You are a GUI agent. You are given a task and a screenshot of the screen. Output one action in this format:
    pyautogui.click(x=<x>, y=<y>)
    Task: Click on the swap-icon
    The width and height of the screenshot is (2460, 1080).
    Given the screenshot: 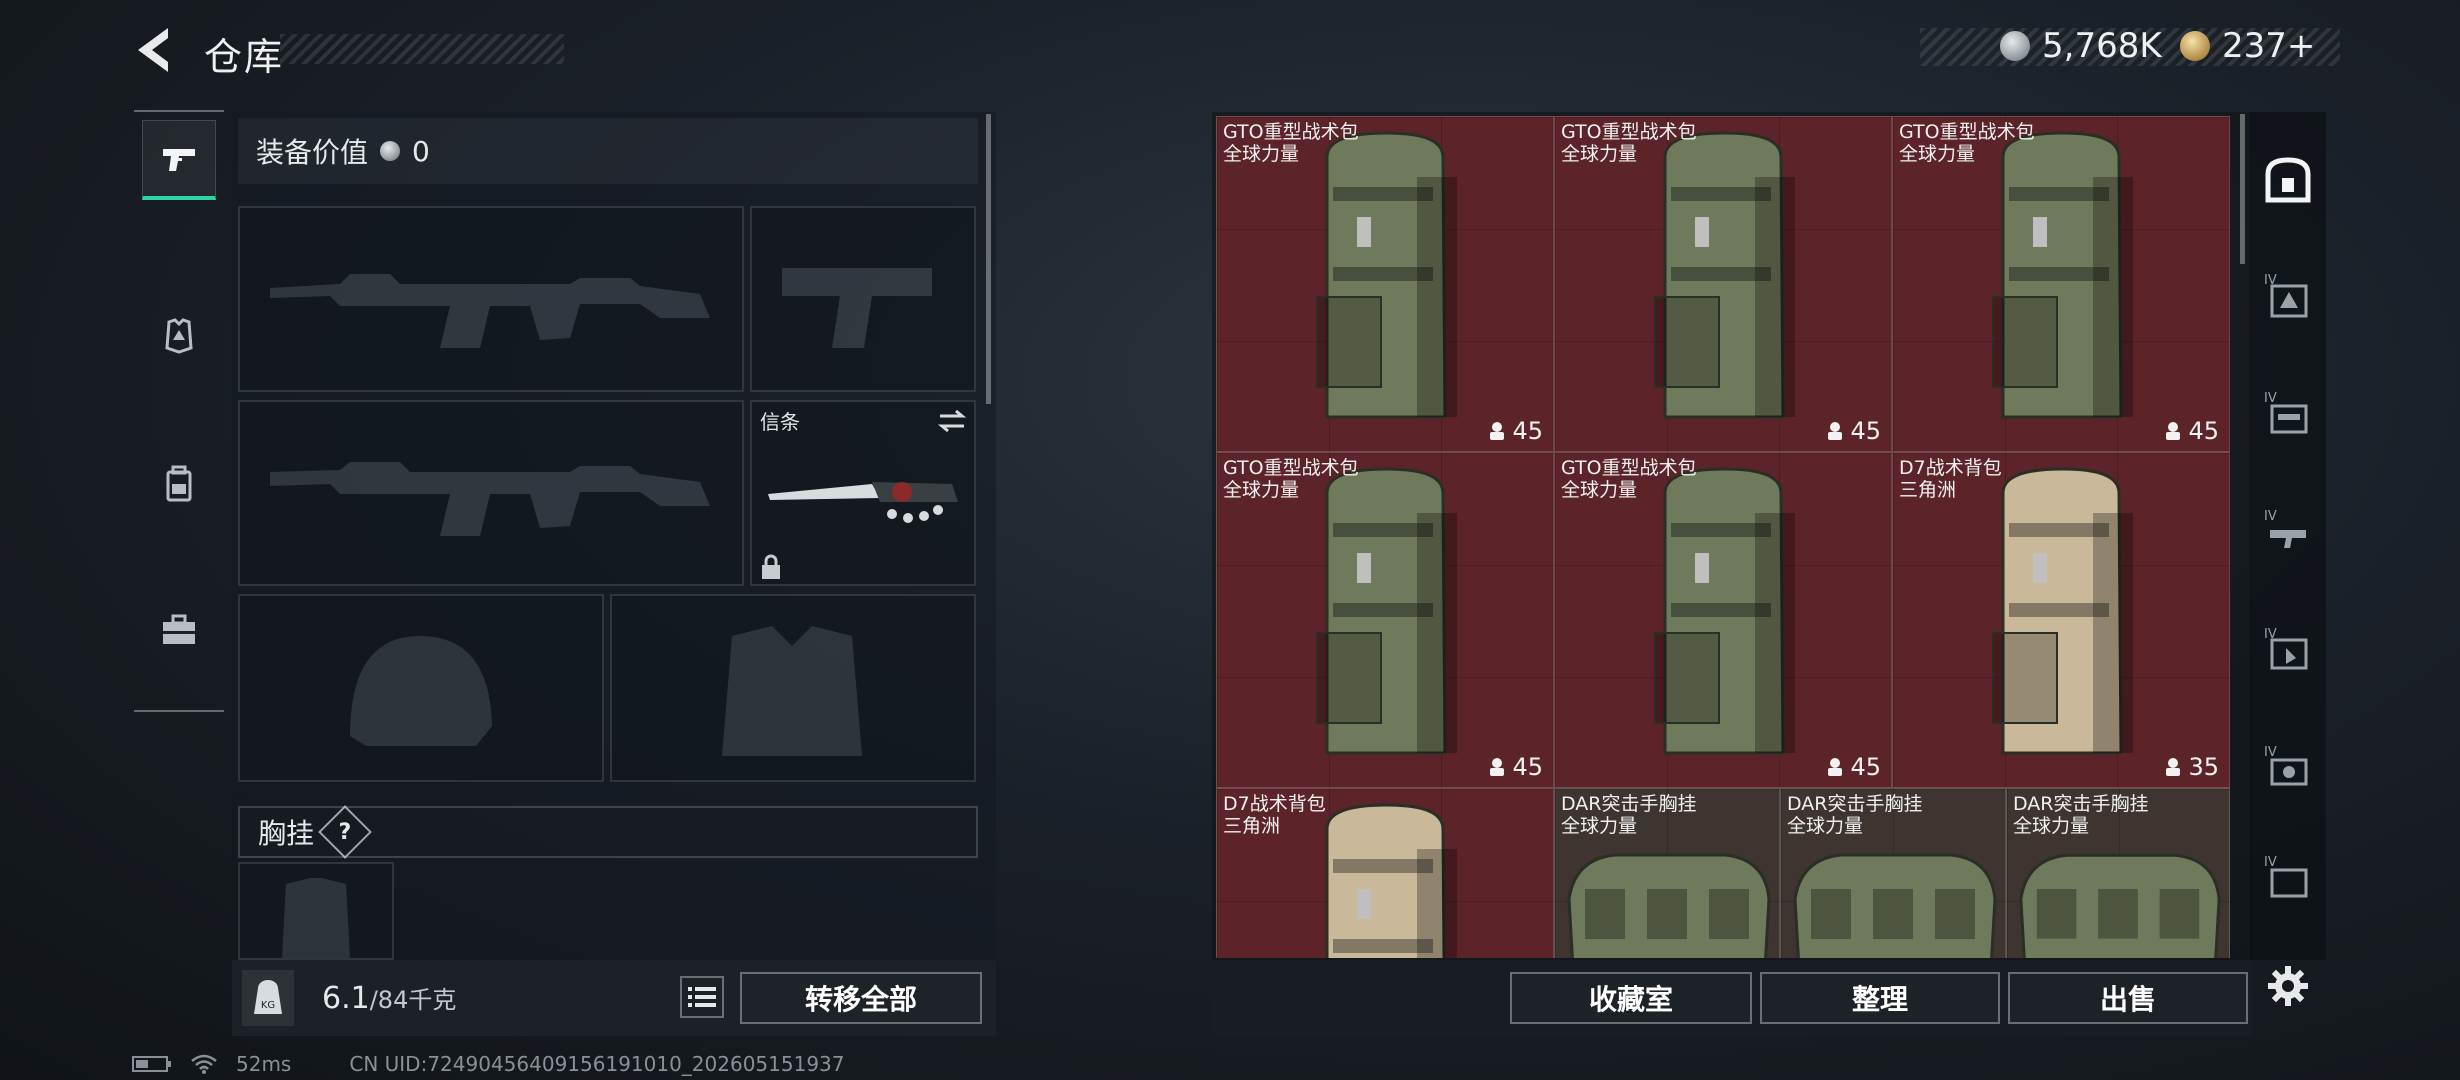 What is the action you would take?
    pyautogui.click(x=952, y=421)
    